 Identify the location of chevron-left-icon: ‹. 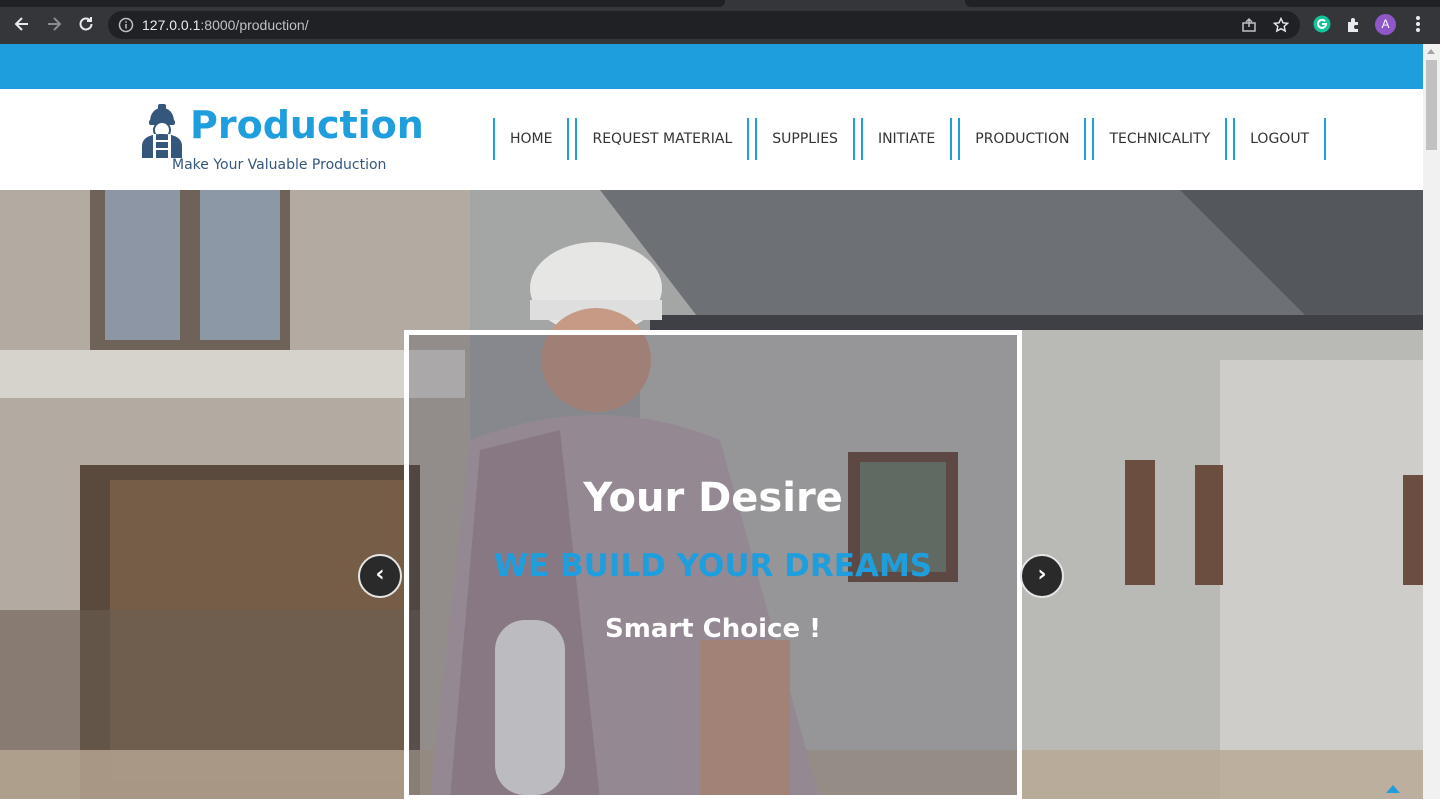
(380, 574).